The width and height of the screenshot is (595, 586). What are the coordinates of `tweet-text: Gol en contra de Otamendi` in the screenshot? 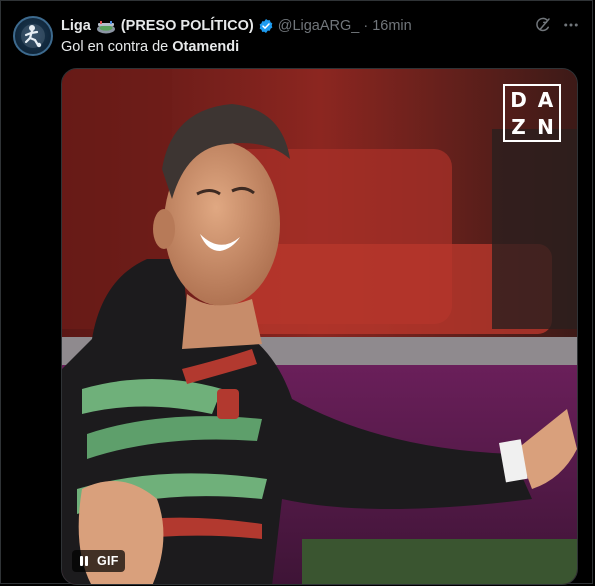 It's located at (150, 47).